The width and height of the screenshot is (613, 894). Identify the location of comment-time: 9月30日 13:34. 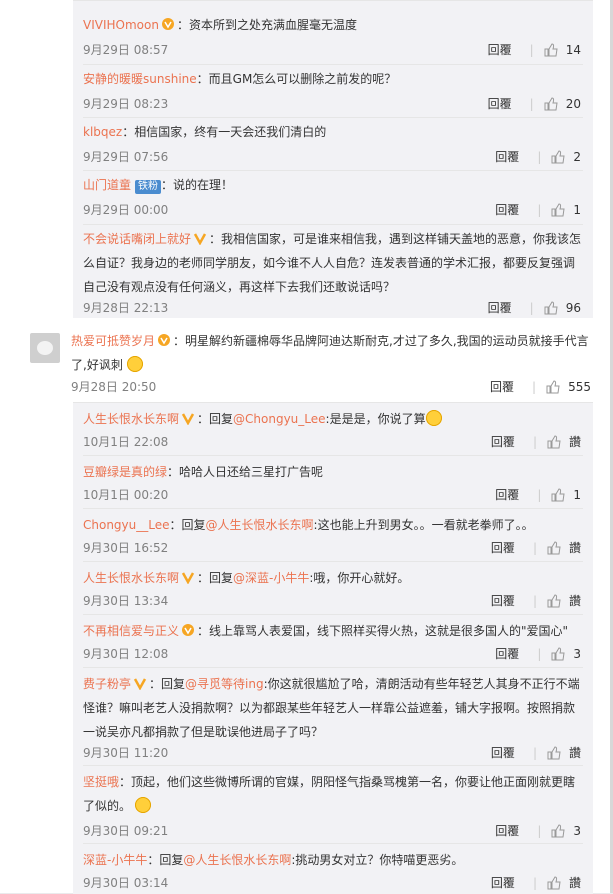
(126, 601).